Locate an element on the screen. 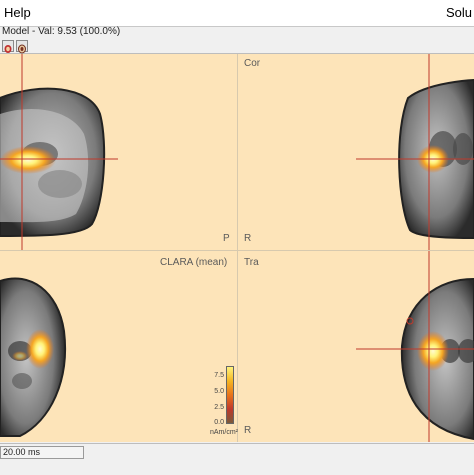 The width and height of the screenshot is (474, 475). view-divider-horizontal is located at coordinates (237, 250).